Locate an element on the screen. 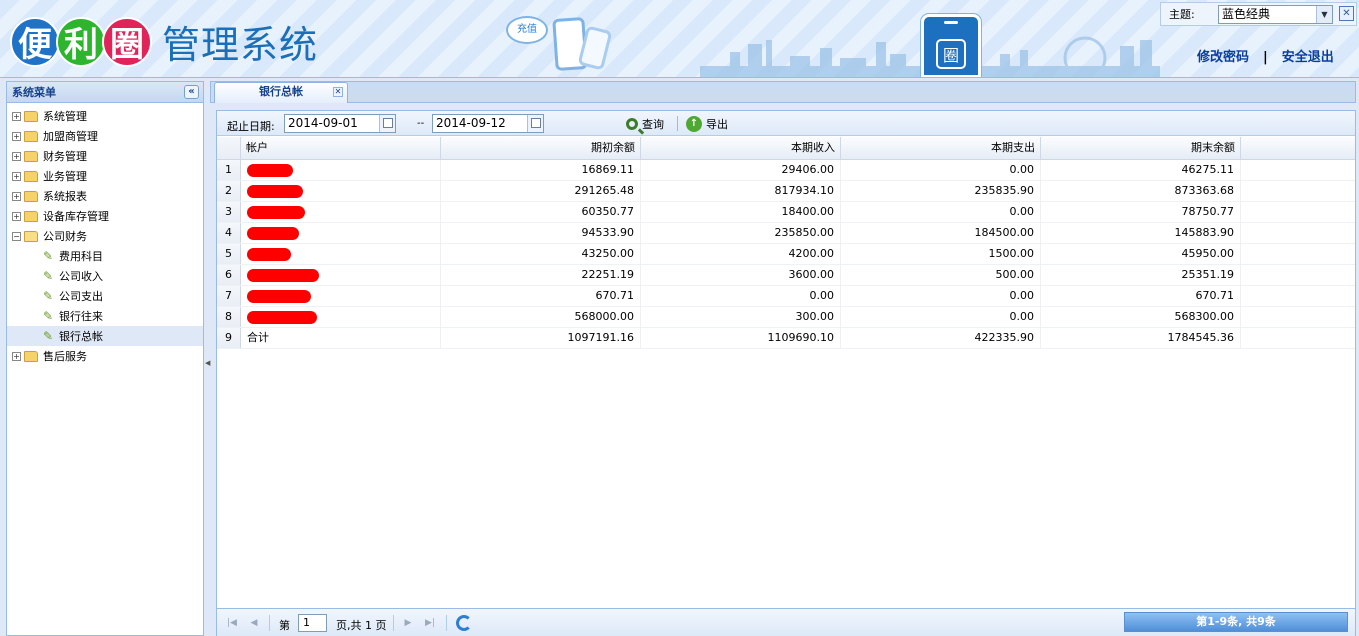 The height and width of the screenshot is (636, 1359). opening-balance-cell: 60350.77 is located at coordinates (541, 212).